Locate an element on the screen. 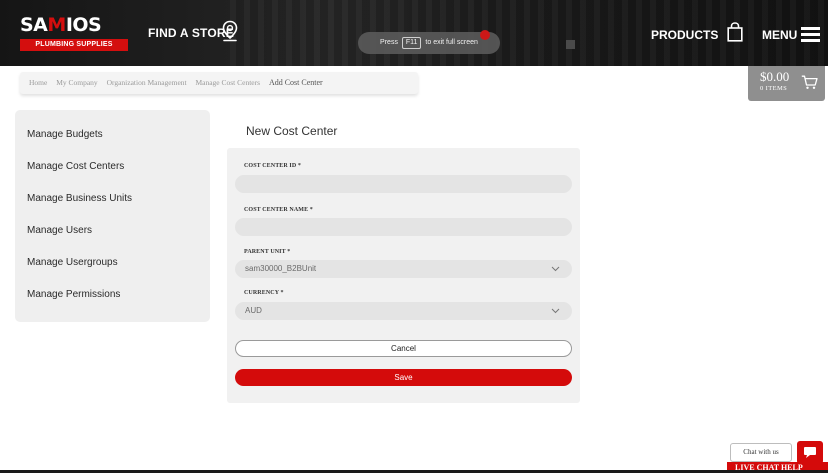 This screenshot has height=474, width=828. breadcrumb-my-company: My Company is located at coordinates (76, 82).